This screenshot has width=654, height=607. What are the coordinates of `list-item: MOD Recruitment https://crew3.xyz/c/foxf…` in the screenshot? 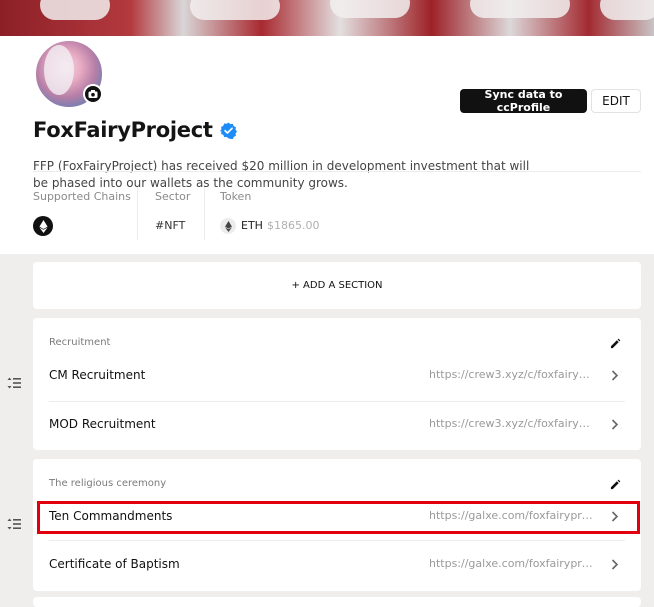 It's located at (337, 425).